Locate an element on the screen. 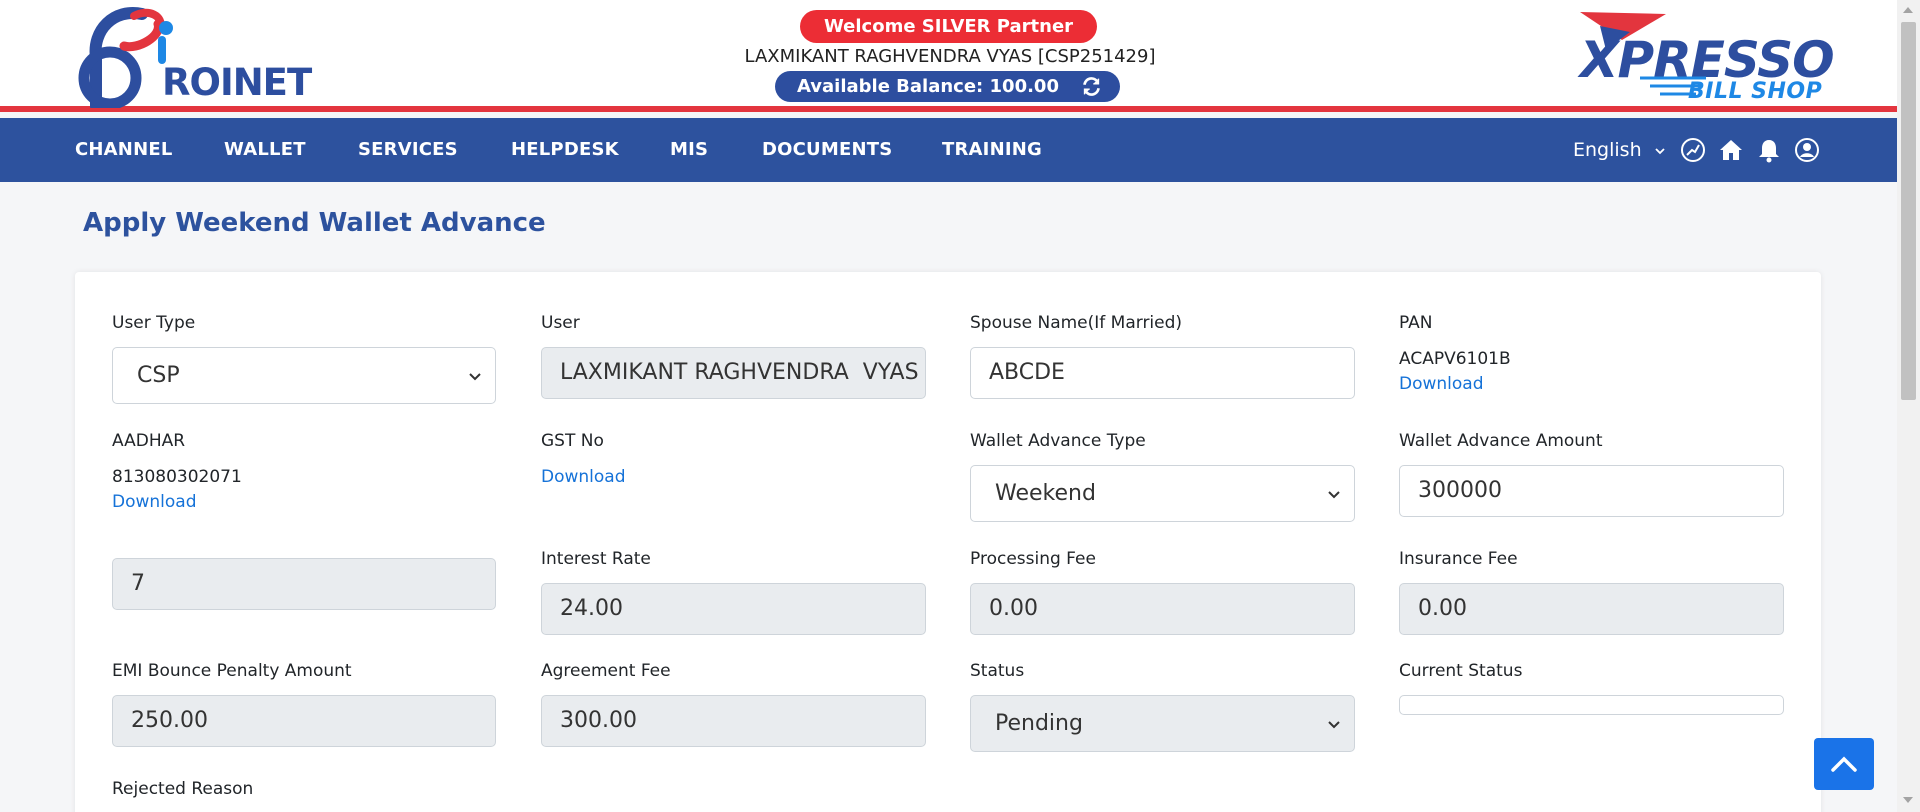  scroll-up-arrow-icon is located at coordinates (1908, 10).